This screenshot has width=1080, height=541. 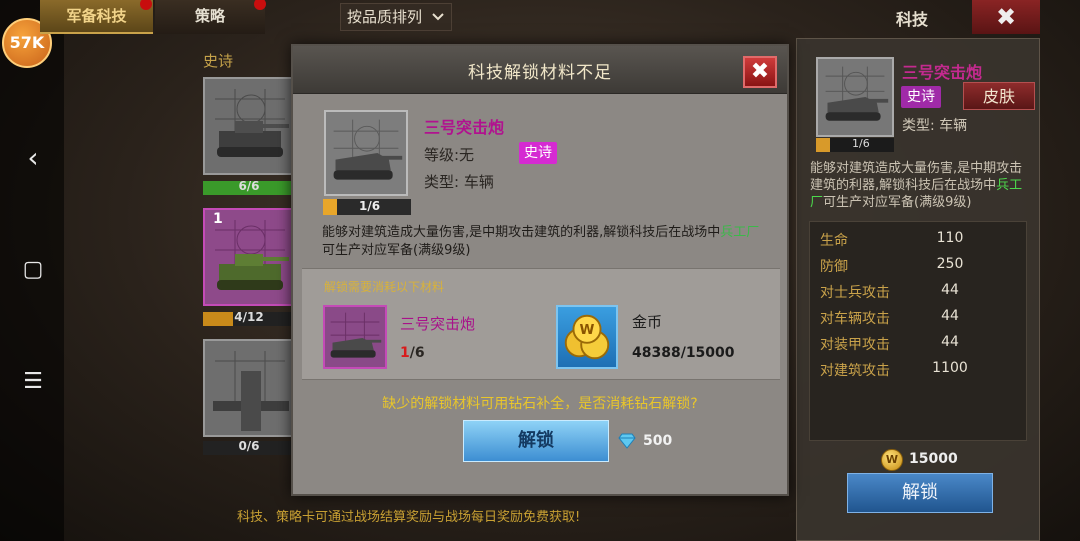 I want to click on bottom-hint-text: 科技、策略卡可通过战场结算奖励与战场每日奖励免费获取!, so click(x=409, y=517).